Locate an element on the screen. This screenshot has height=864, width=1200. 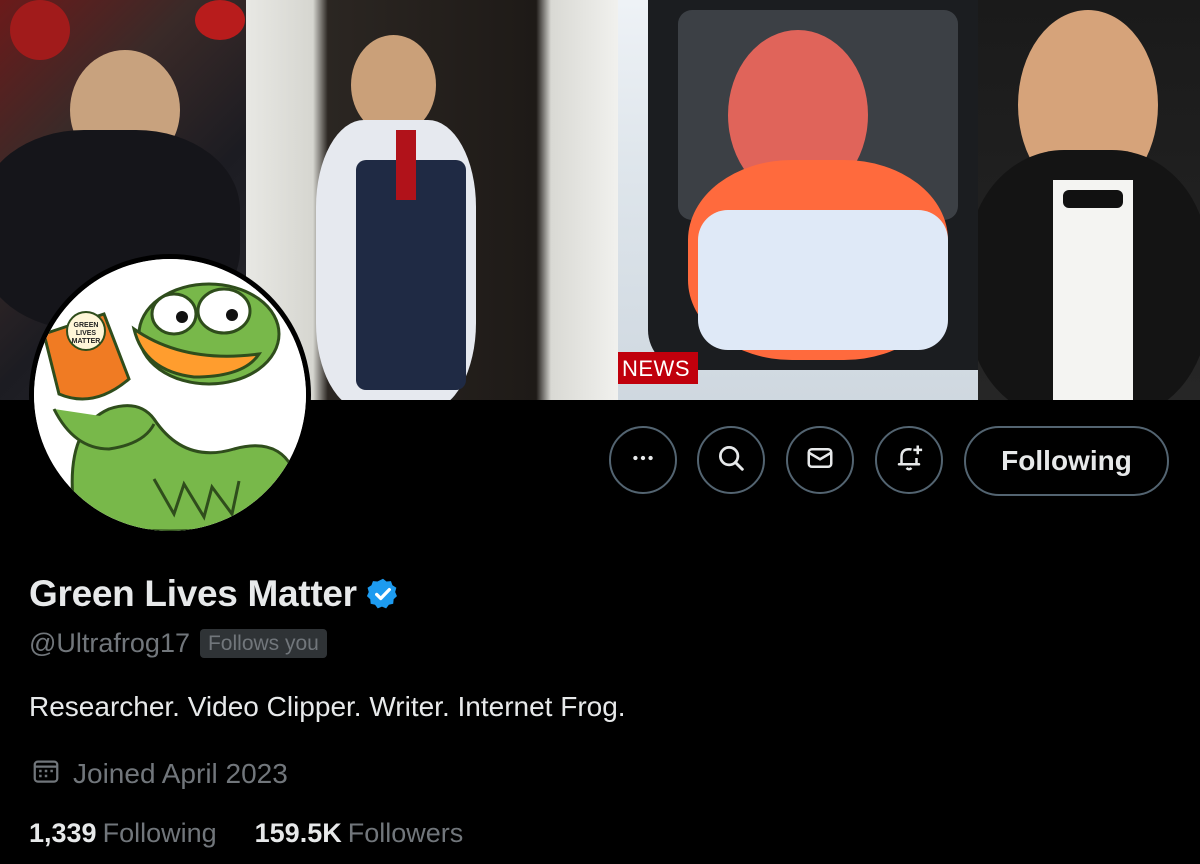
search-icon is located at coordinates (731, 460).